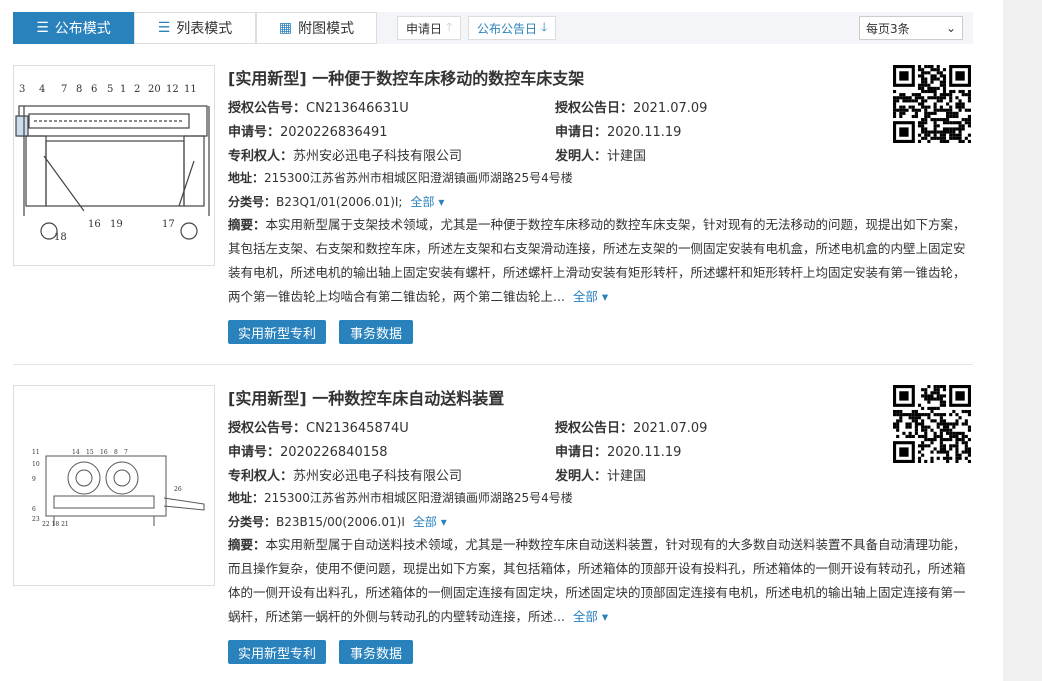 The image size is (1042, 681). What do you see at coordinates (285, 28) in the screenshot?
I see `grid-icon: ▦` at bounding box center [285, 28].